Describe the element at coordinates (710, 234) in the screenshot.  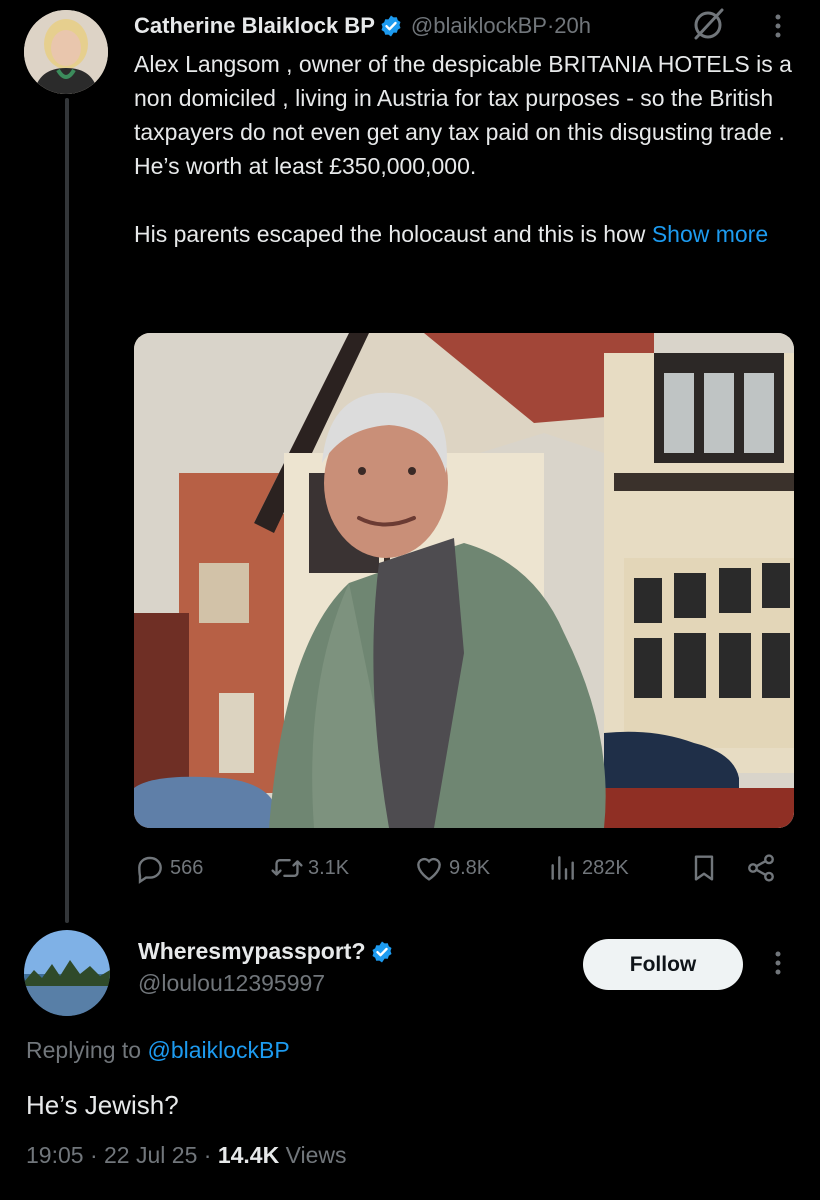
I see `show-more-link: Show more` at that location.